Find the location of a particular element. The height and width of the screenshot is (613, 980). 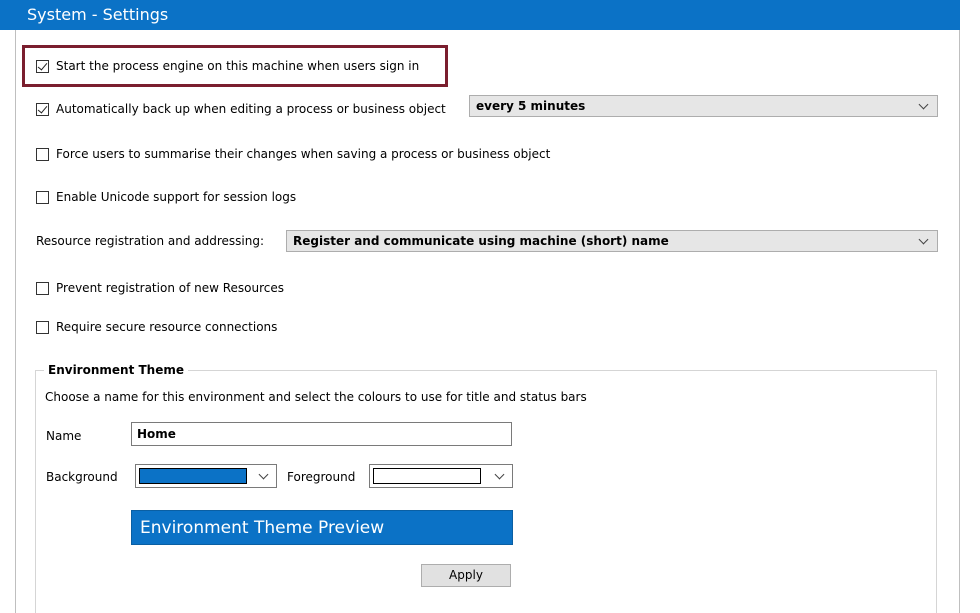

background-row: Background is located at coordinates (82, 477).